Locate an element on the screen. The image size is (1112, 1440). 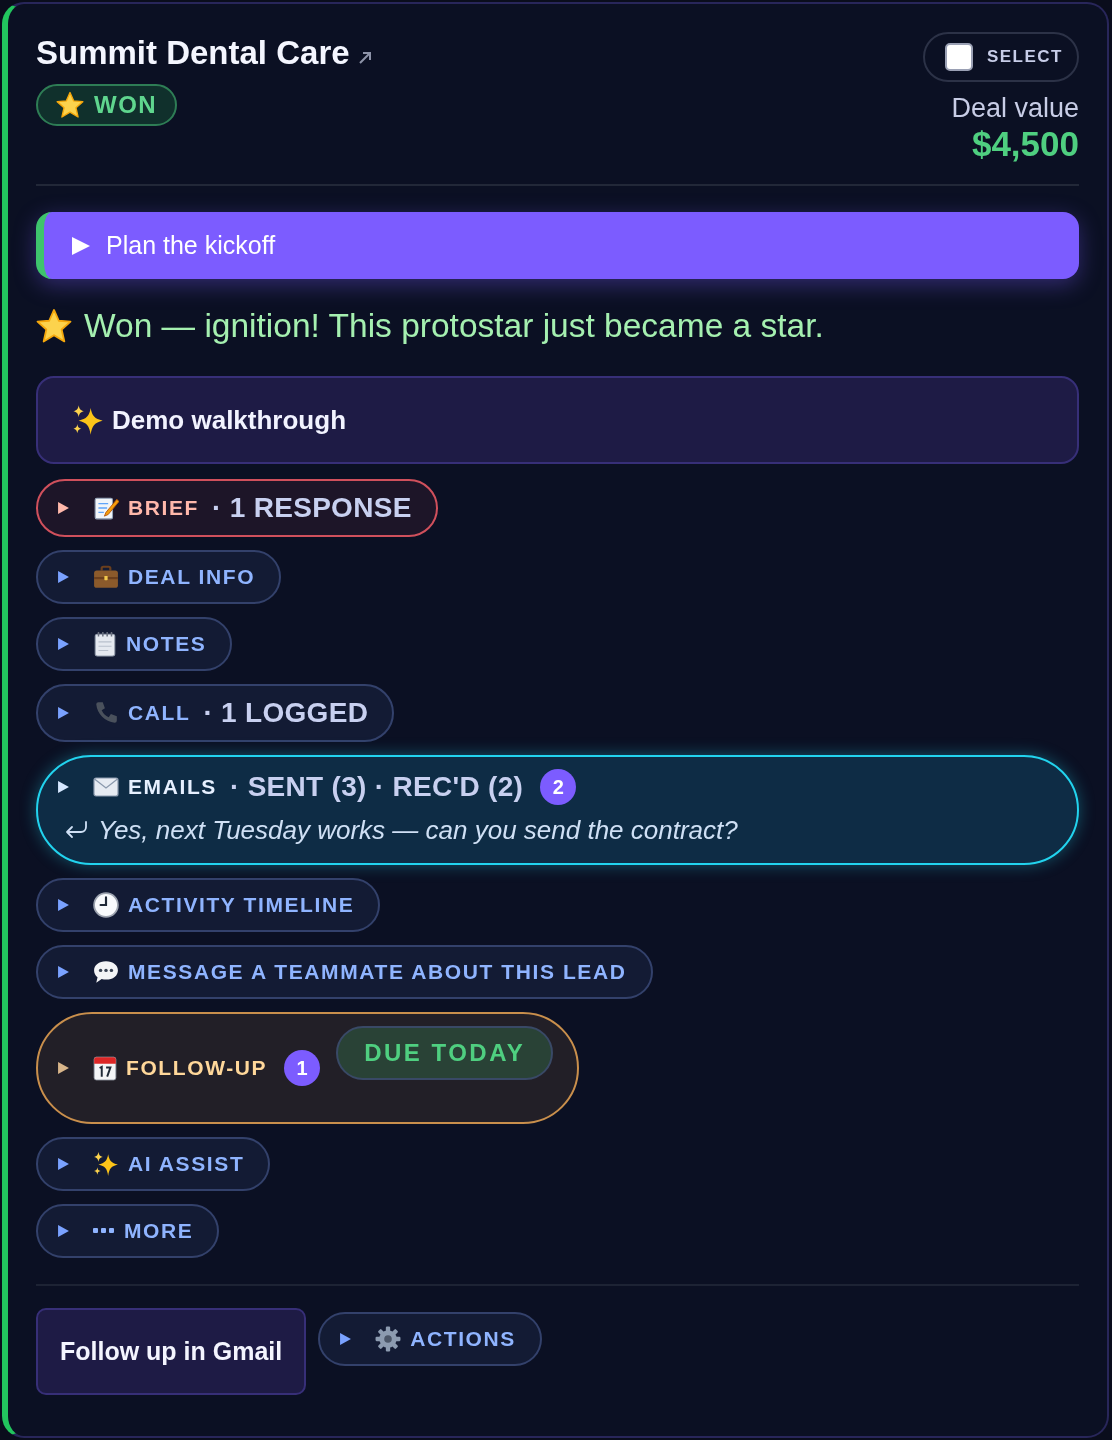
section-toggle: BRIEF · 1 RESPONSE is located at coordinates (237, 508).